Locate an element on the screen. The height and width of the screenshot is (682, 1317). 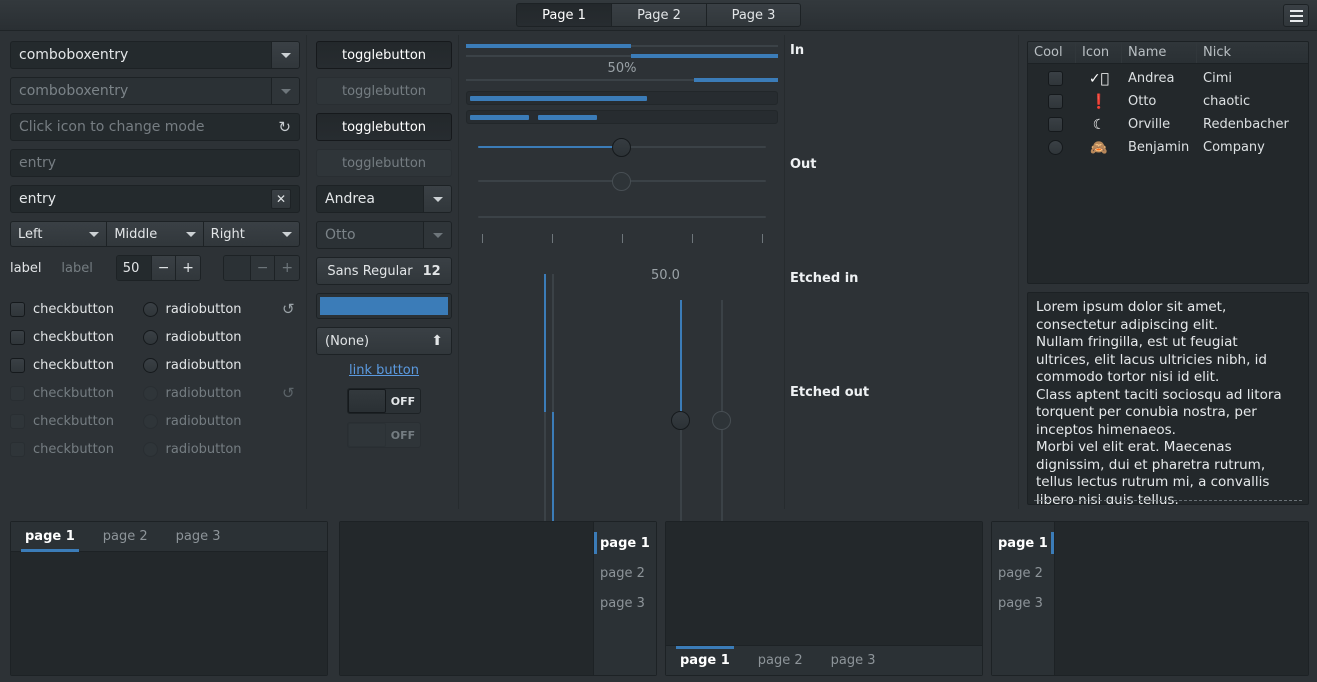
notebook-tab-label: page 3 is located at coordinates (853, 660).